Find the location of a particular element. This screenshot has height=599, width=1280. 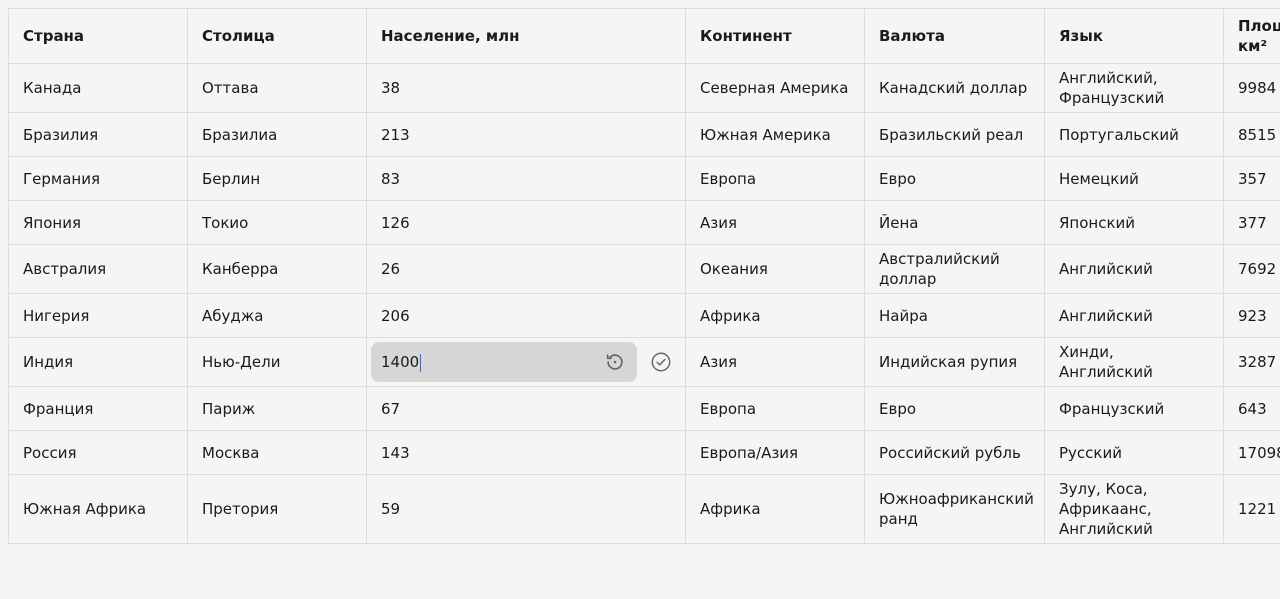

text-cursor is located at coordinates (421, 362).